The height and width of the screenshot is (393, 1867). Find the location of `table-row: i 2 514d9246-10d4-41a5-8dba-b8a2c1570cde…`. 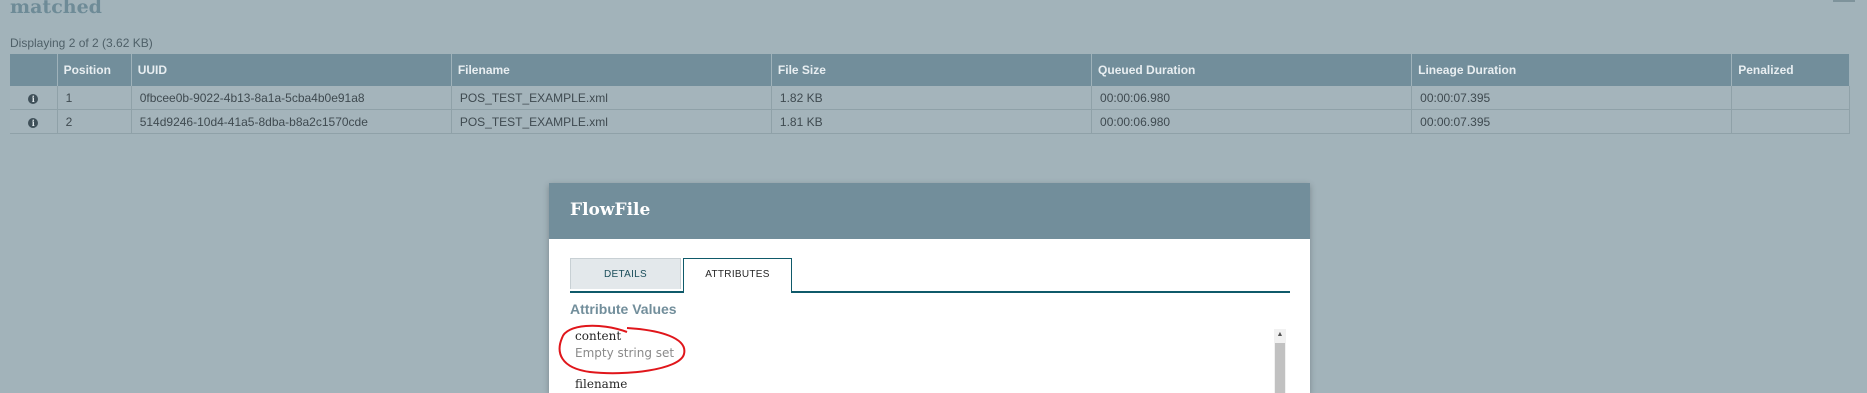

table-row: i 2 514d9246-10d4-41a5-8dba-b8a2c1570cde… is located at coordinates (930, 121).